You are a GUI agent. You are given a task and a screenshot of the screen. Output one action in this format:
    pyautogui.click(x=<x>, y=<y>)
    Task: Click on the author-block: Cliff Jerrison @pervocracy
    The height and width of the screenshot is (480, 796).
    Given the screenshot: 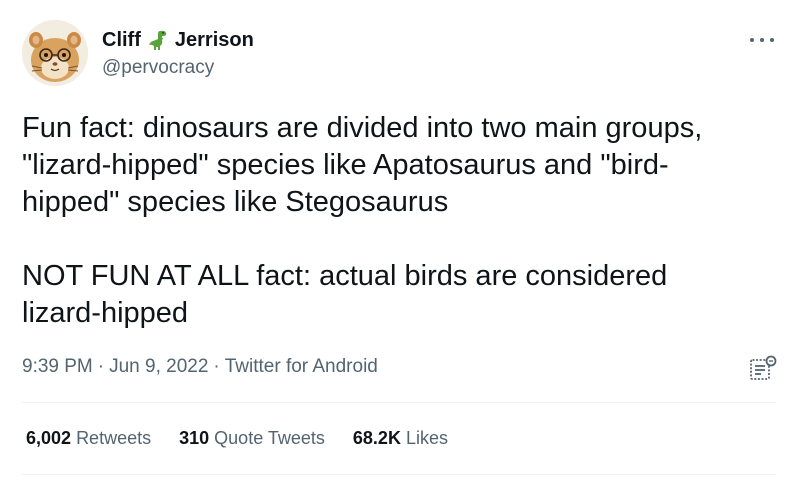 What is the action you would take?
    pyautogui.click(x=178, y=54)
    